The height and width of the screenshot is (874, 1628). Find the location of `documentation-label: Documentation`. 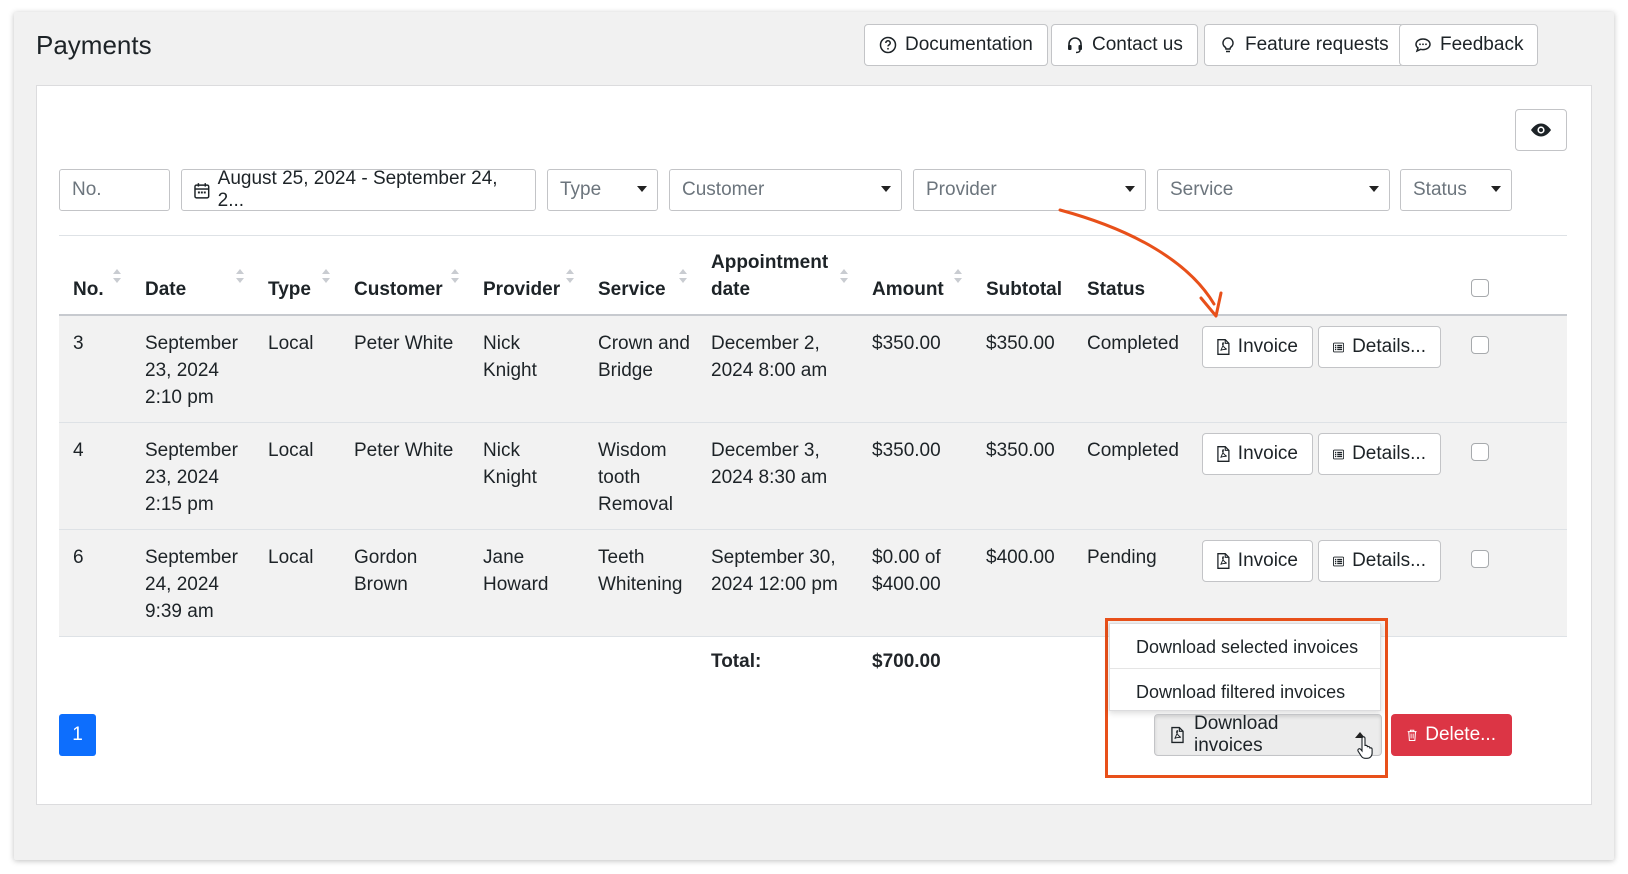

documentation-label: Documentation is located at coordinates (969, 44).